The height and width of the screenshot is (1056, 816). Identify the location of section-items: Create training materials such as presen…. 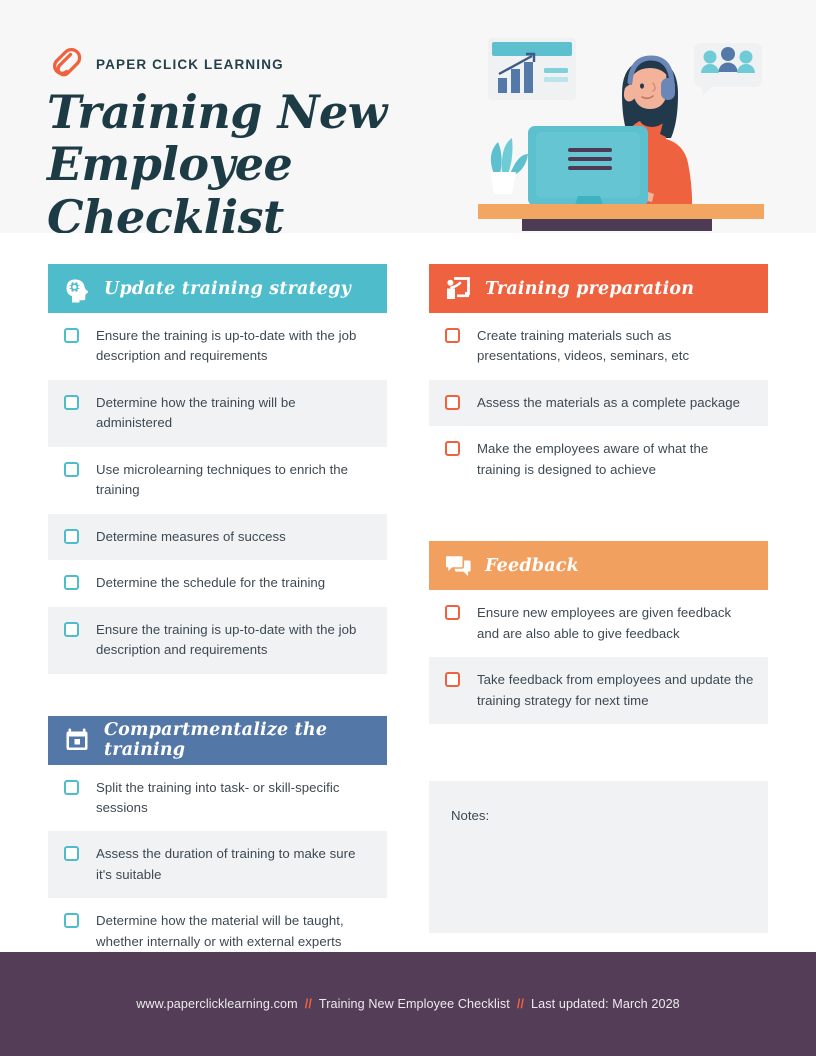
(598, 403).